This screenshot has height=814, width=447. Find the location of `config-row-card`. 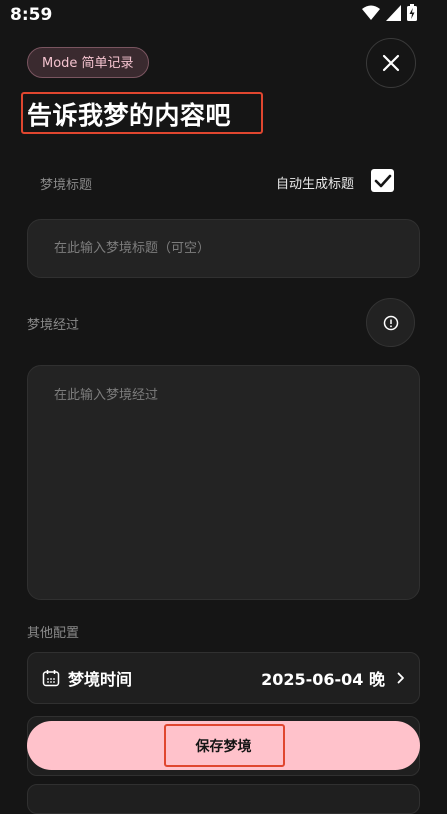

config-row-card is located at coordinates (223, 799).